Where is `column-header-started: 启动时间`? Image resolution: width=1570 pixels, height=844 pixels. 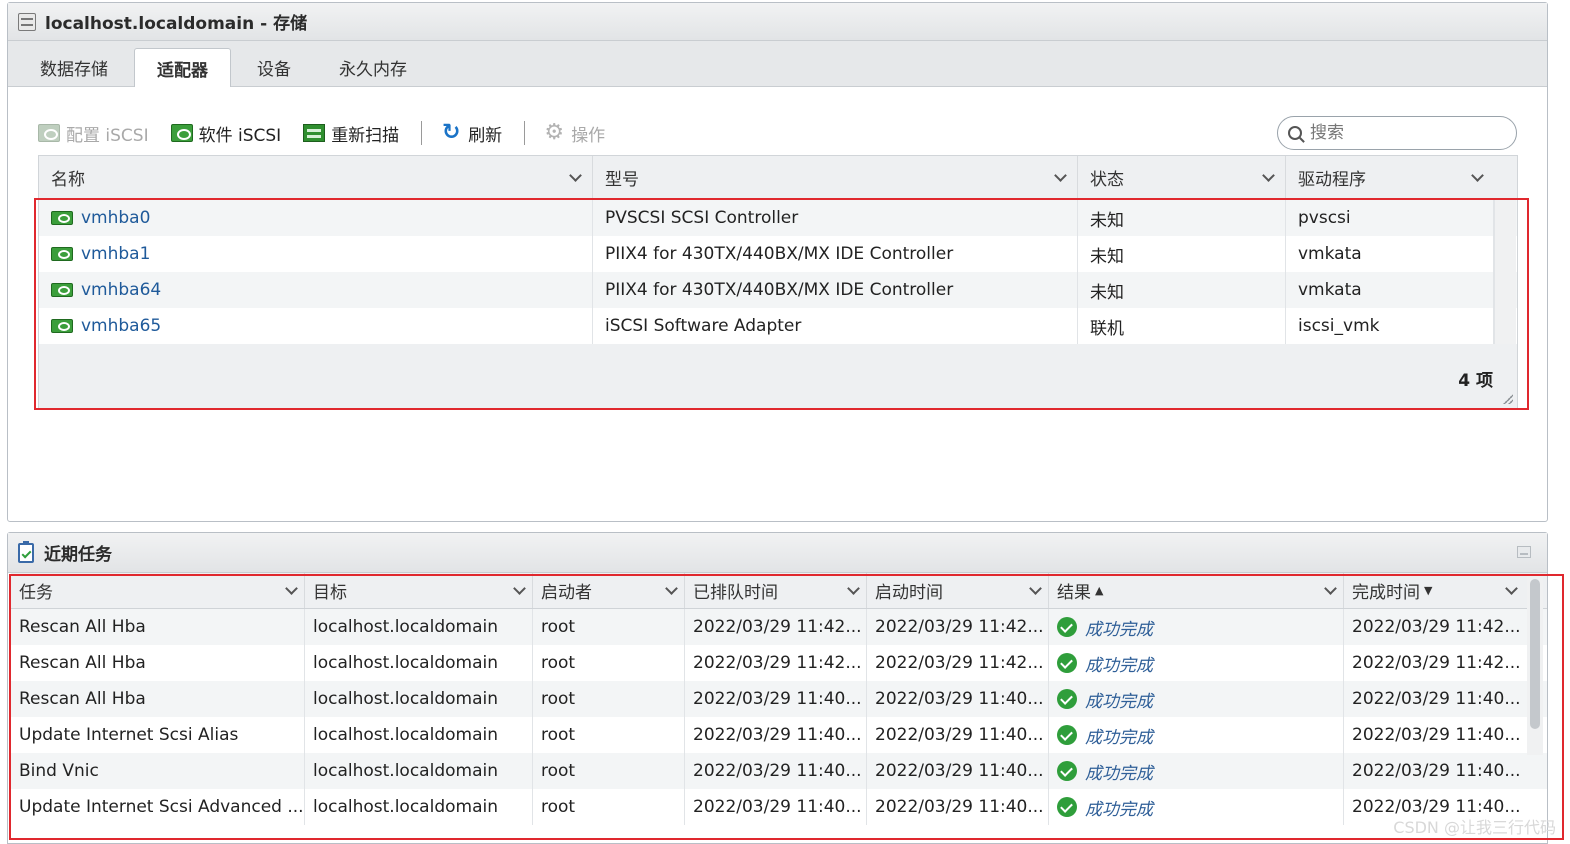 column-header-started: 启动时间 is located at coordinates (958, 590).